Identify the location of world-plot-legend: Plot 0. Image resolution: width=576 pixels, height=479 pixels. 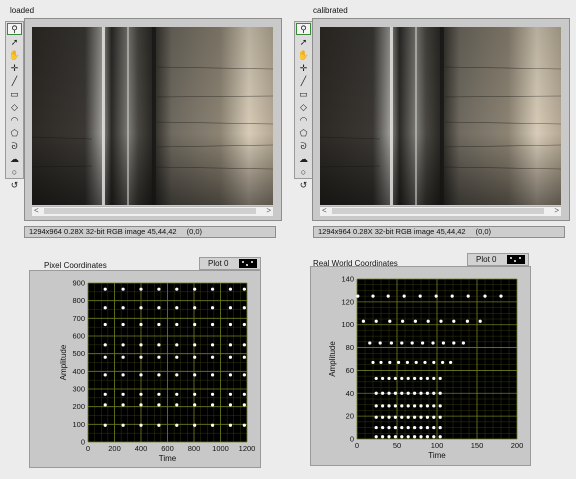
(498, 259).